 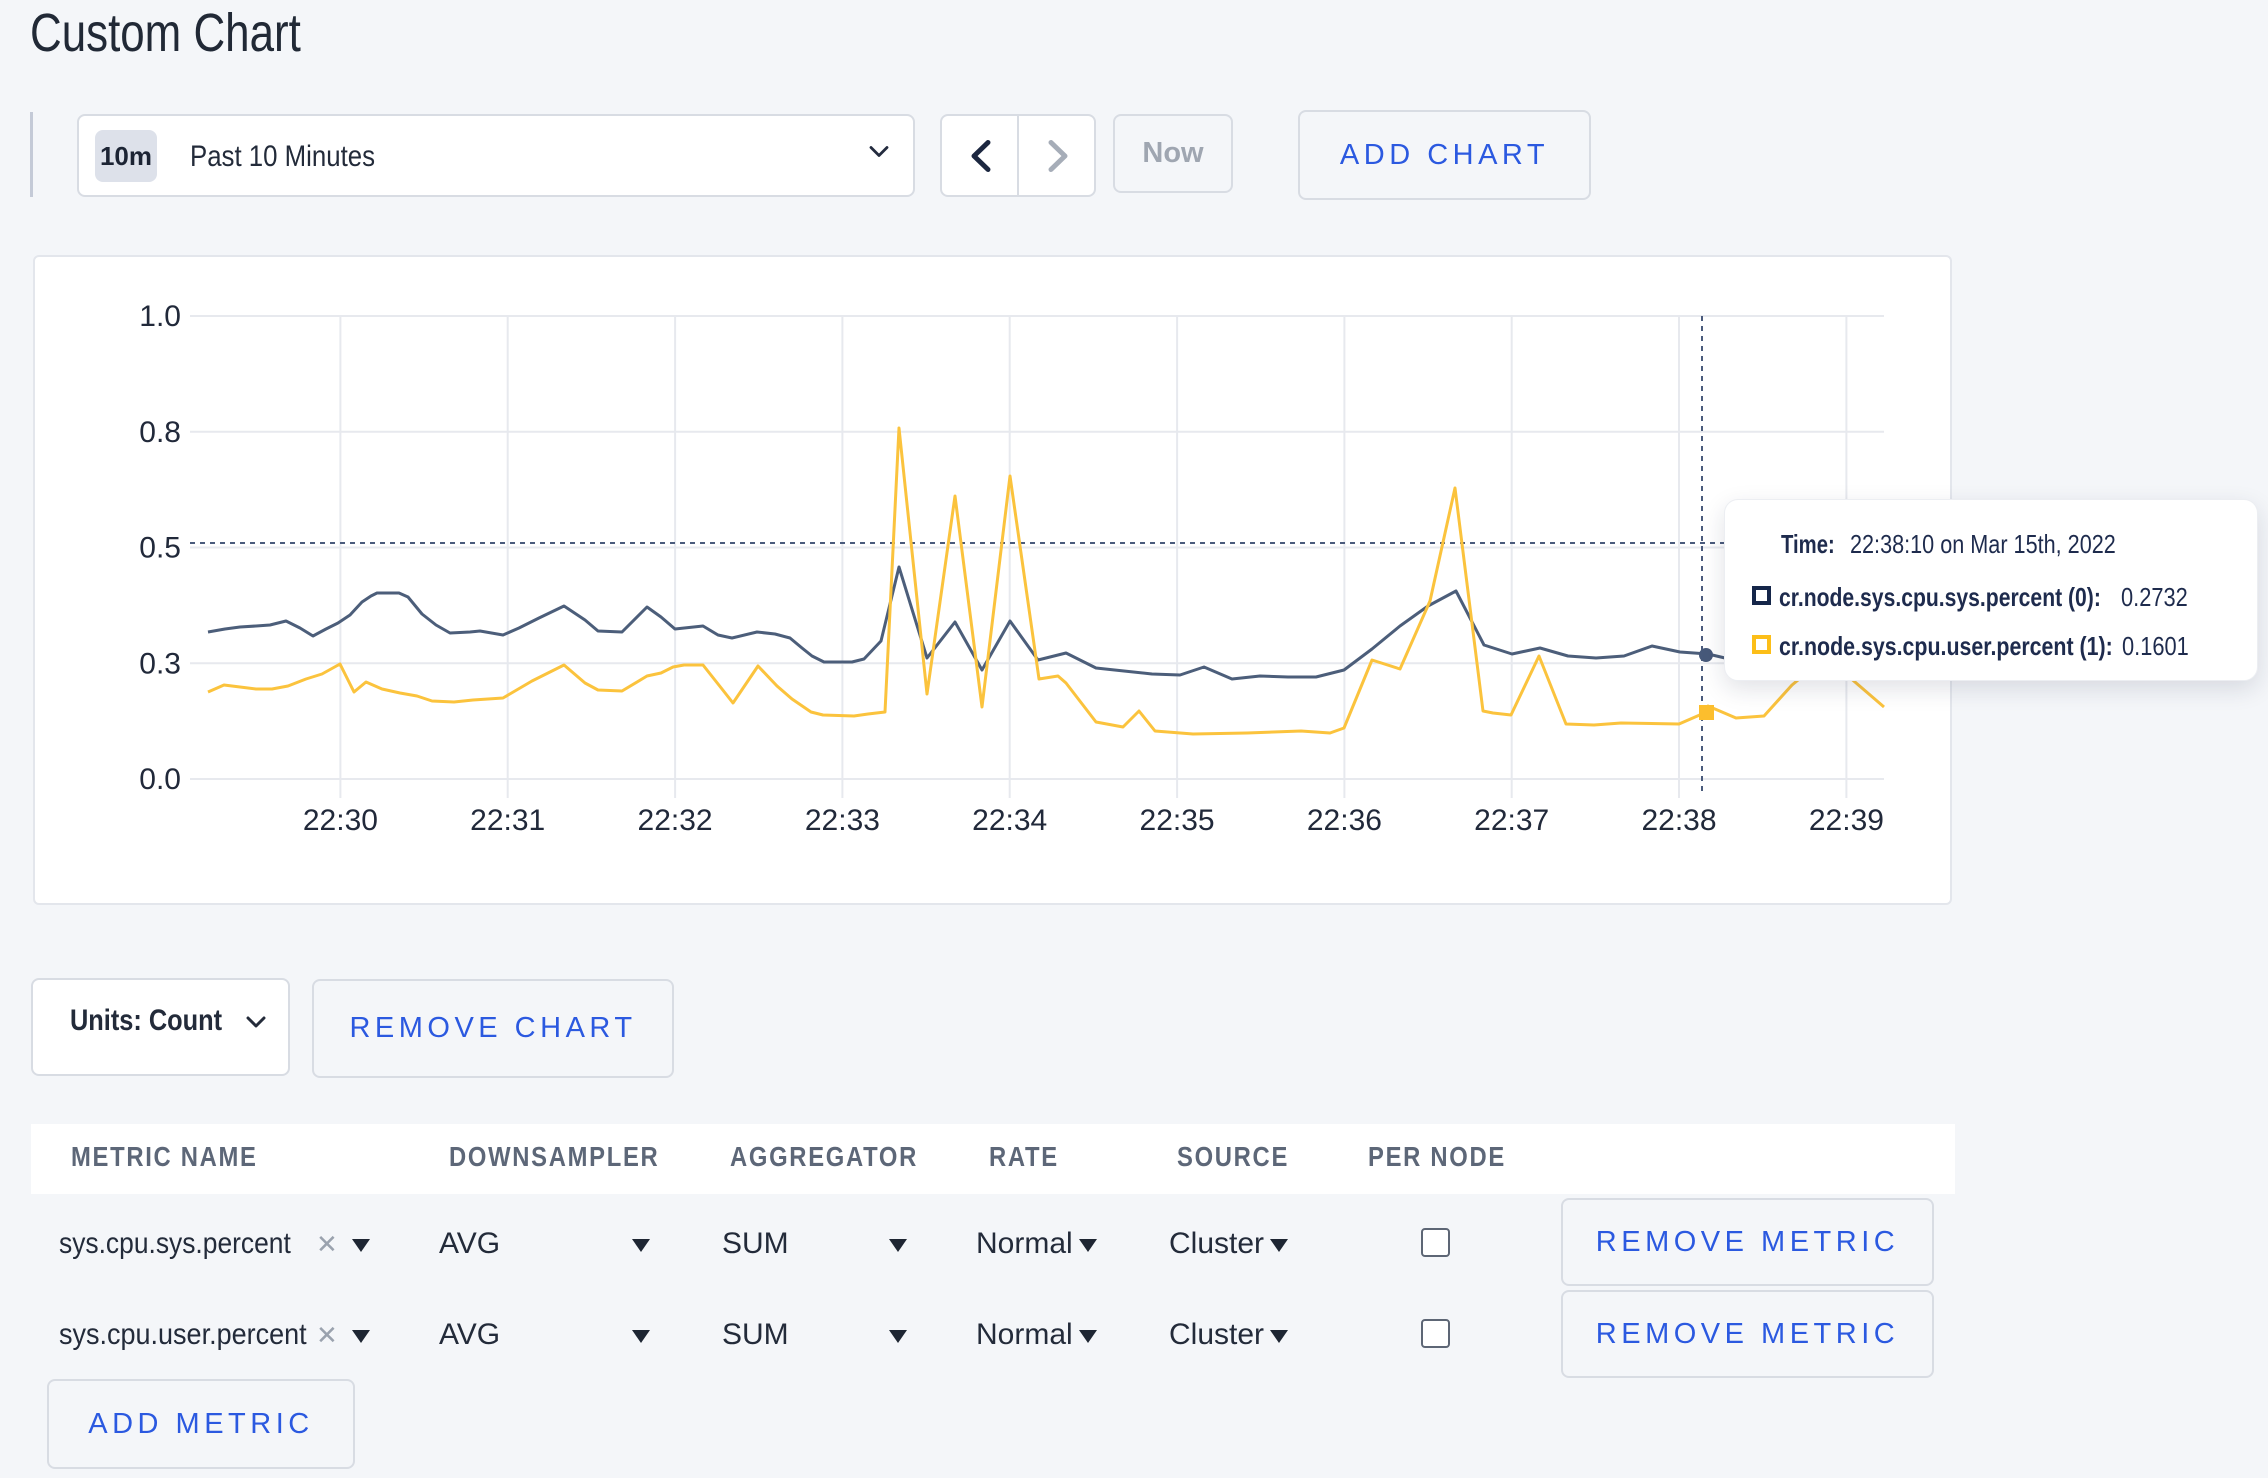 I want to click on svg-text: 22:30, so click(x=340, y=820).